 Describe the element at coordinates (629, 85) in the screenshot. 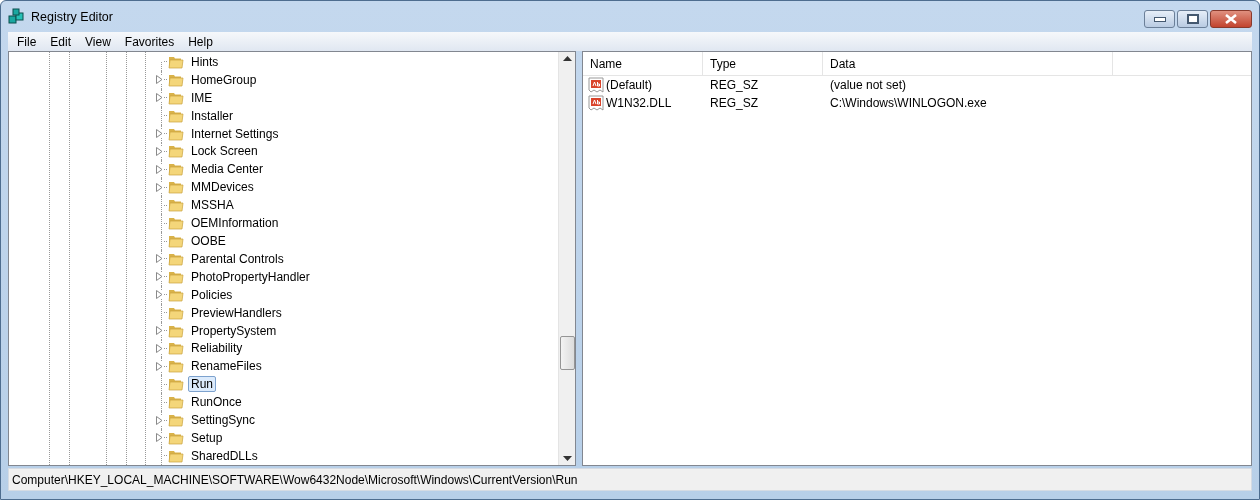

I see `value-name: (Default)` at that location.